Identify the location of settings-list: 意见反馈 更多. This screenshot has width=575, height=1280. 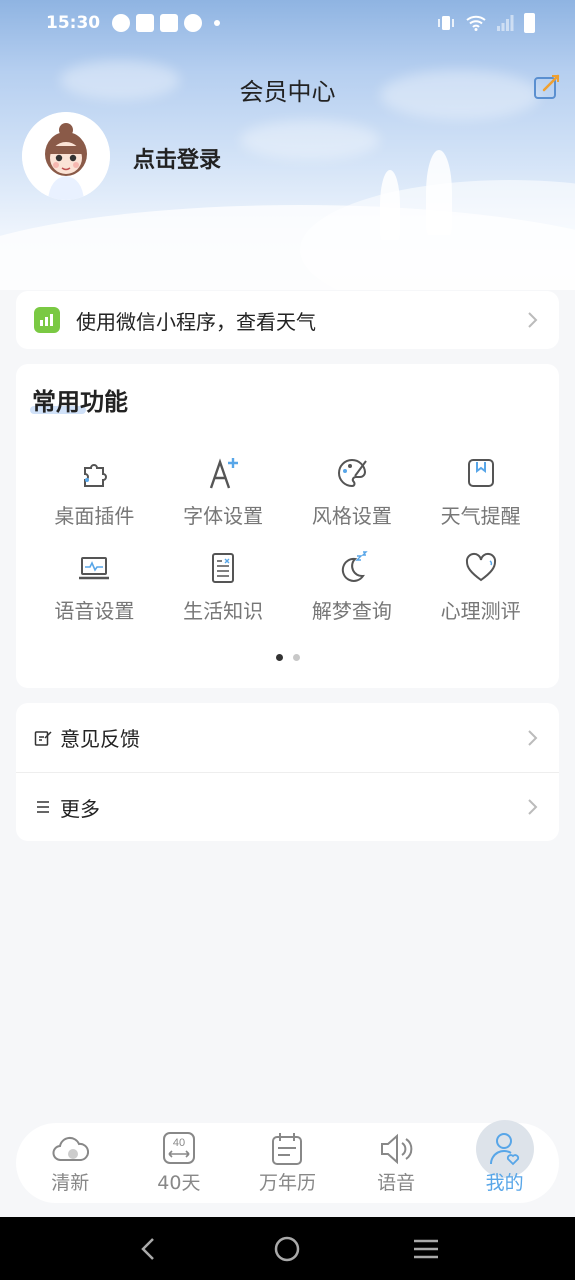
(287, 772).